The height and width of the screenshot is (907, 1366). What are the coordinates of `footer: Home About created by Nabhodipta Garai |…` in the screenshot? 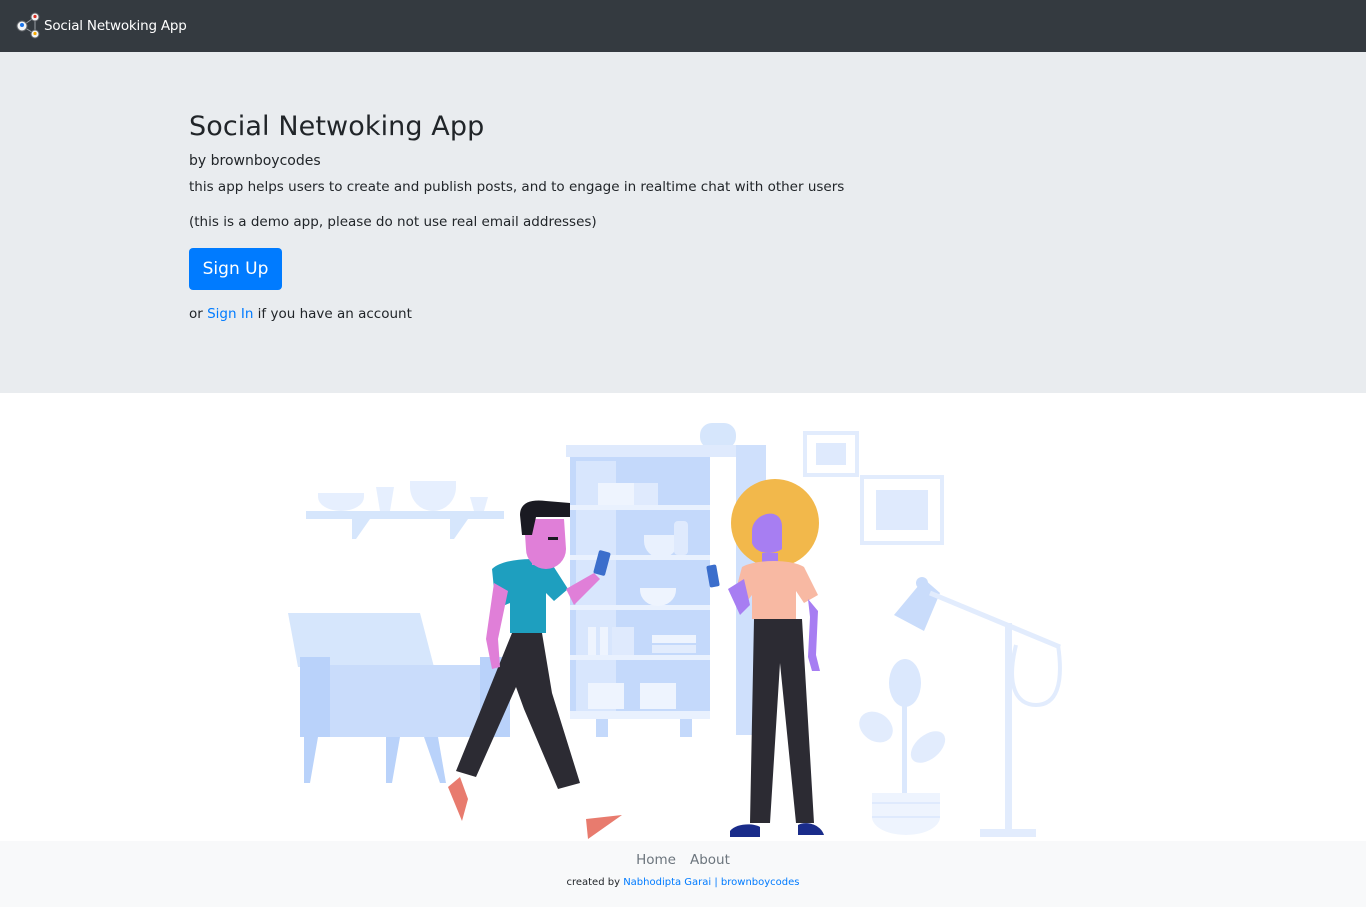 It's located at (683, 874).